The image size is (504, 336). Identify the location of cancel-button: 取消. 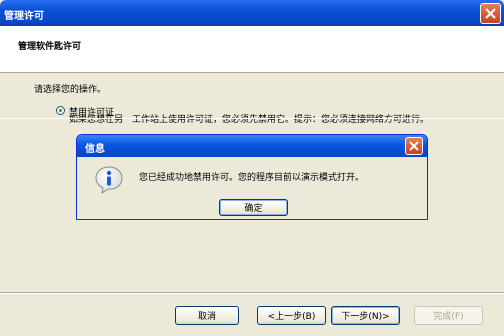
(207, 315).